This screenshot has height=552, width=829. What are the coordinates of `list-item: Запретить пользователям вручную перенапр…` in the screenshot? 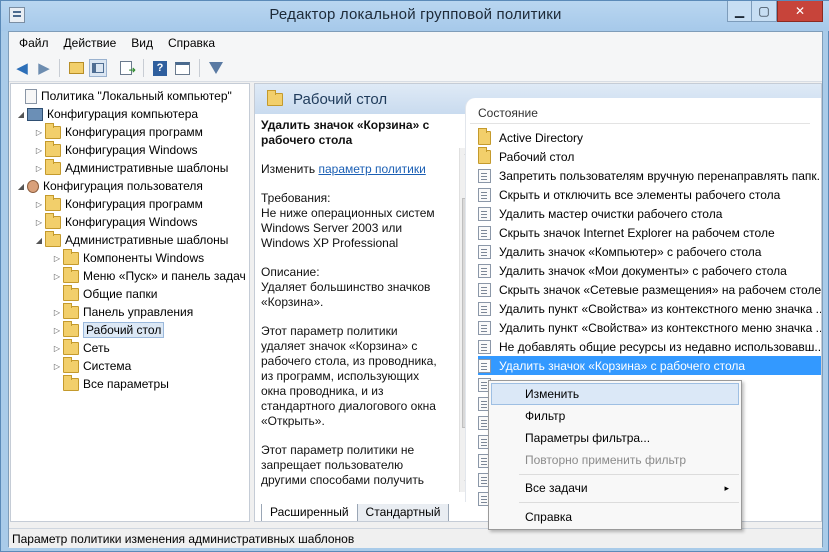 It's located at (650, 175).